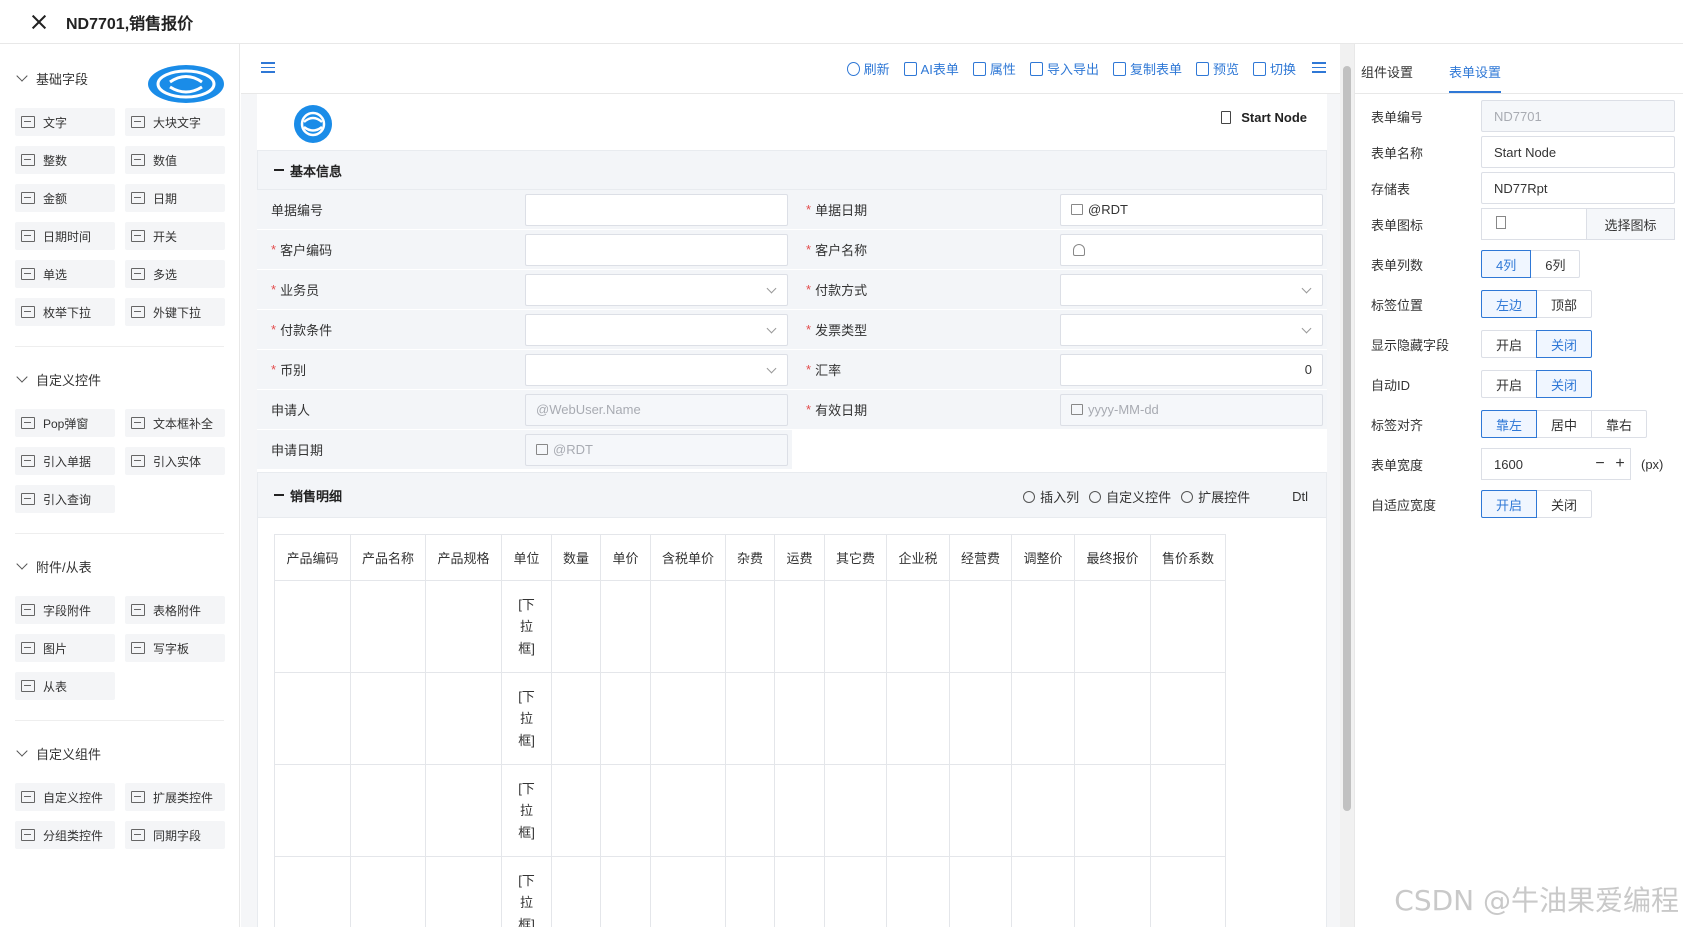 Image resolution: width=1683 pixels, height=927 pixels. Describe the element at coordinates (1542, 464) in the screenshot. I see `width-value: 1600` at that location.